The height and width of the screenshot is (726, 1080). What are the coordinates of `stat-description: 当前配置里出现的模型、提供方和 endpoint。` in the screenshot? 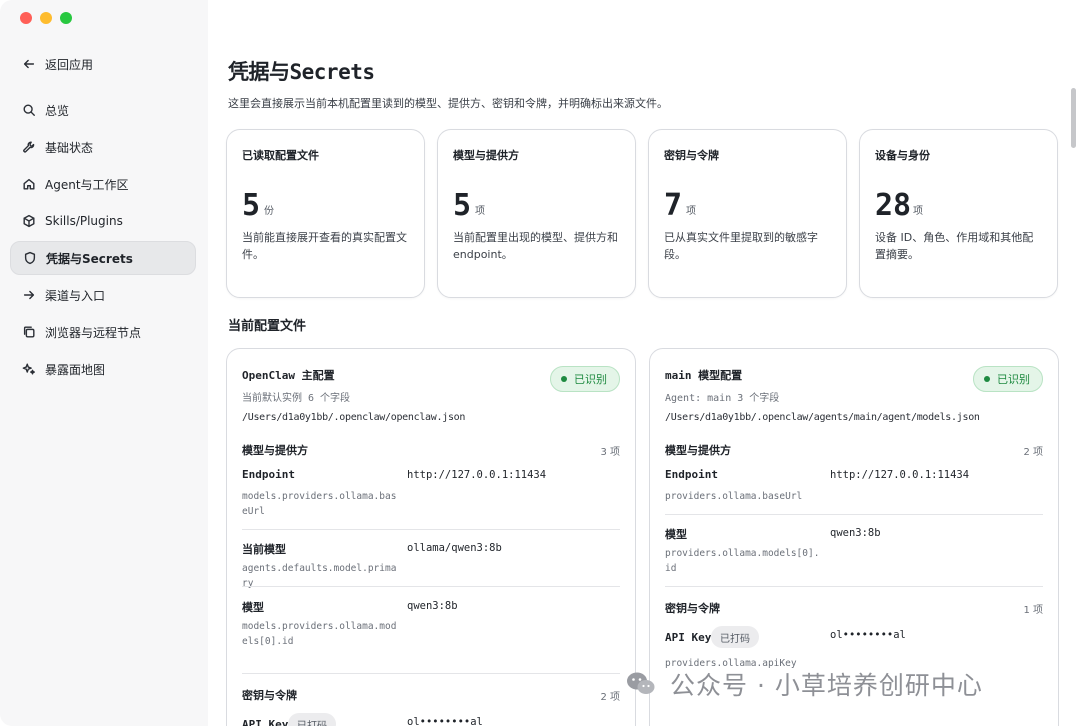 It's located at (535, 246).